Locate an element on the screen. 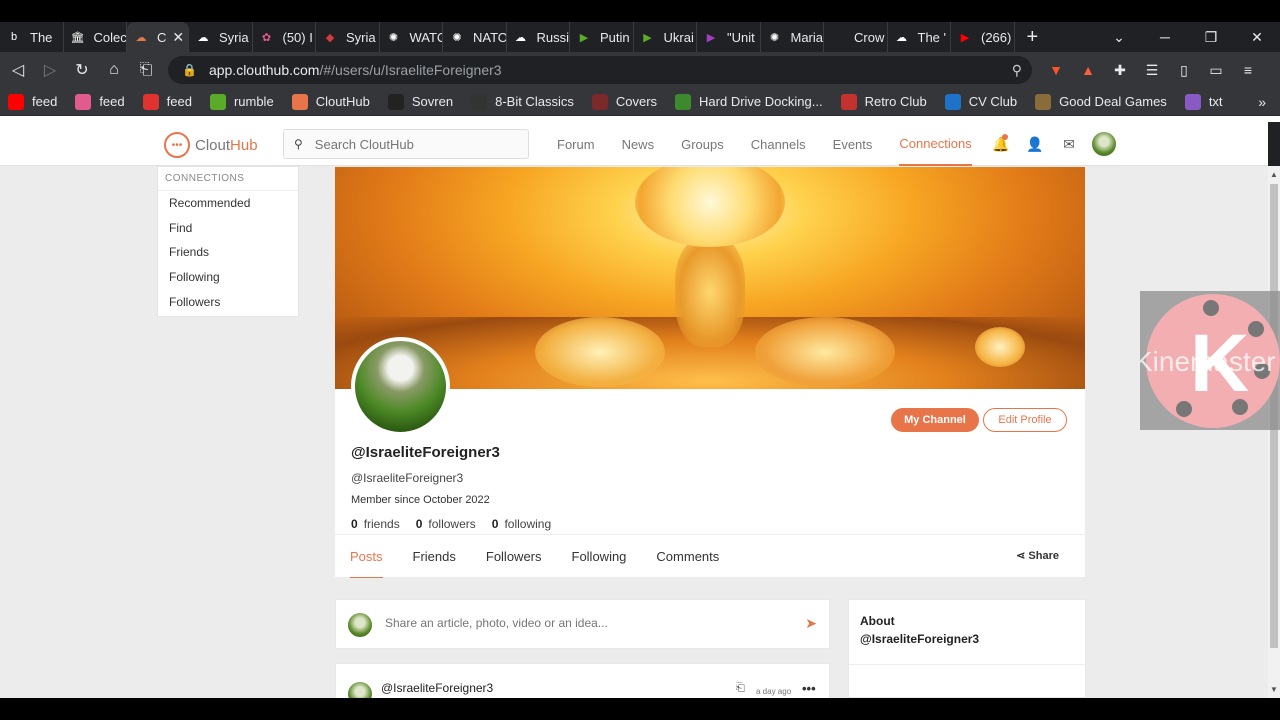 The image size is (1280, 720). browser-tab: ✿ (50) I is located at coordinates (284, 37).